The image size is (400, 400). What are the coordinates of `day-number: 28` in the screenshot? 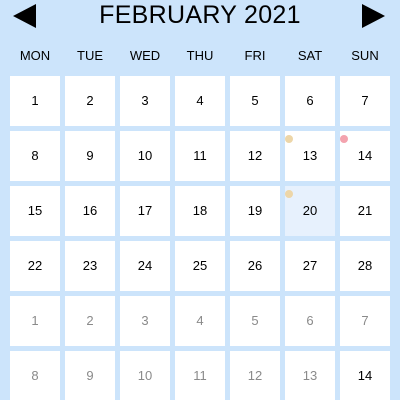 It's located at (365, 265).